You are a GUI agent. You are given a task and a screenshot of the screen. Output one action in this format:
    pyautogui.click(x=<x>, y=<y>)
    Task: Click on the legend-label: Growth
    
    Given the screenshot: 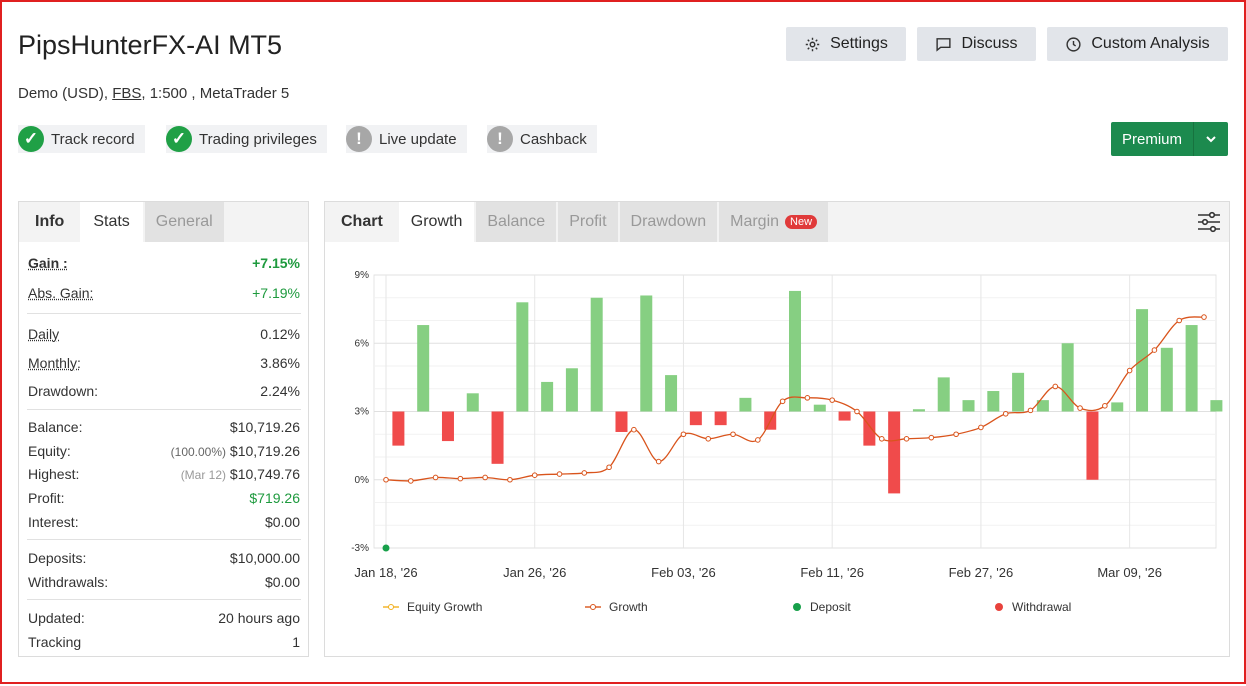 What is the action you would take?
    pyautogui.click(x=628, y=607)
    